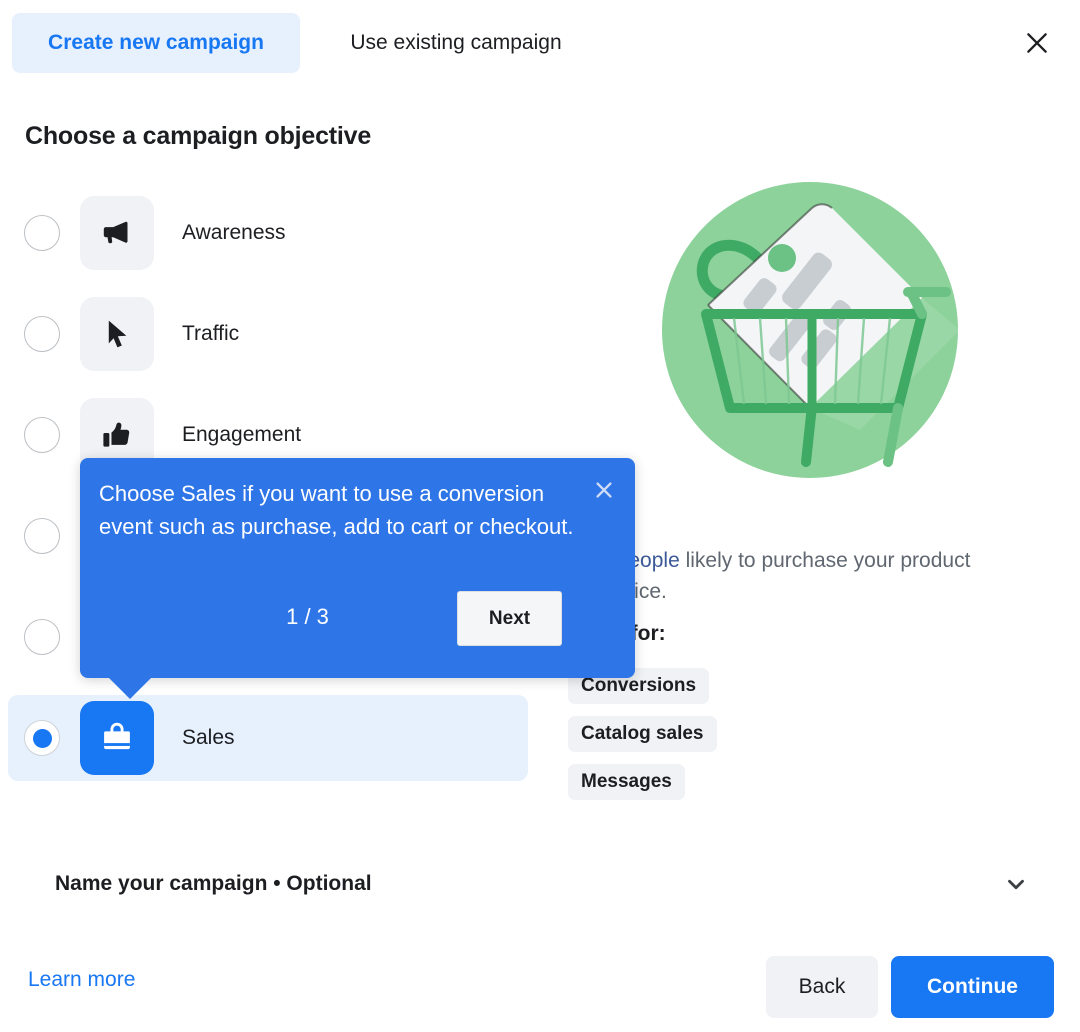  What do you see at coordinates (42, 435) in the screenshot?
I see `radio-engagement` at bounding box center [42, 435].